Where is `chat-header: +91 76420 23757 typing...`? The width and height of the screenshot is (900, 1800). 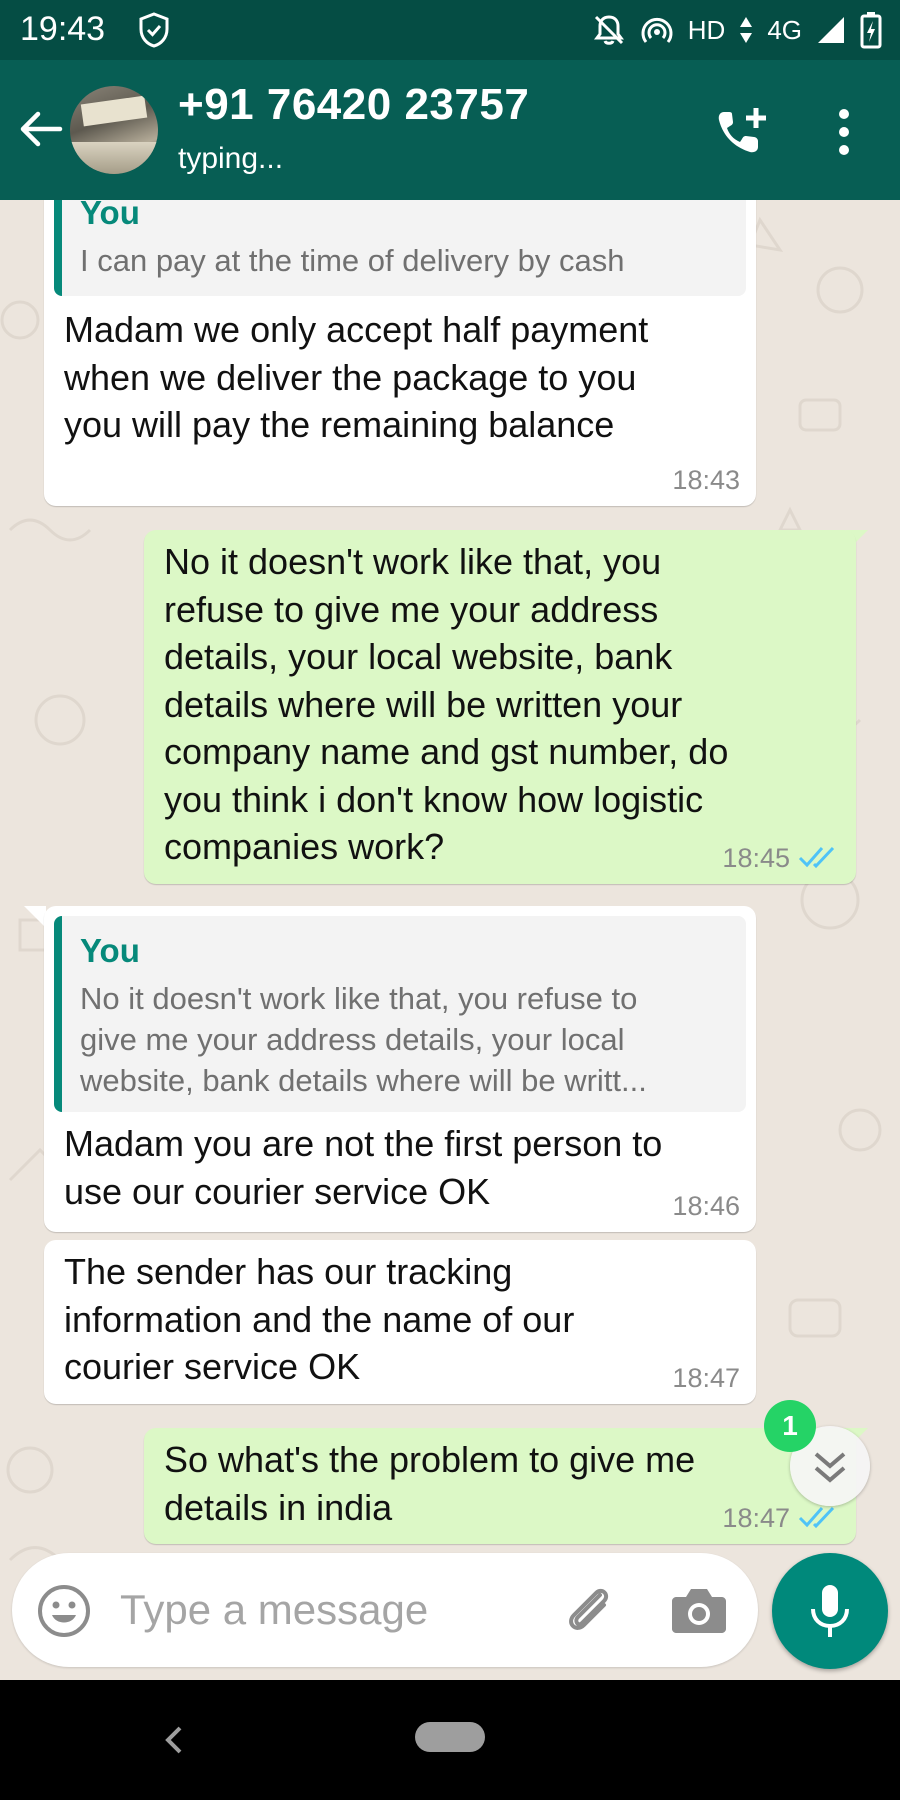 chat-header: +91 76420 23757 typing... is located at coordinates (450, 130).